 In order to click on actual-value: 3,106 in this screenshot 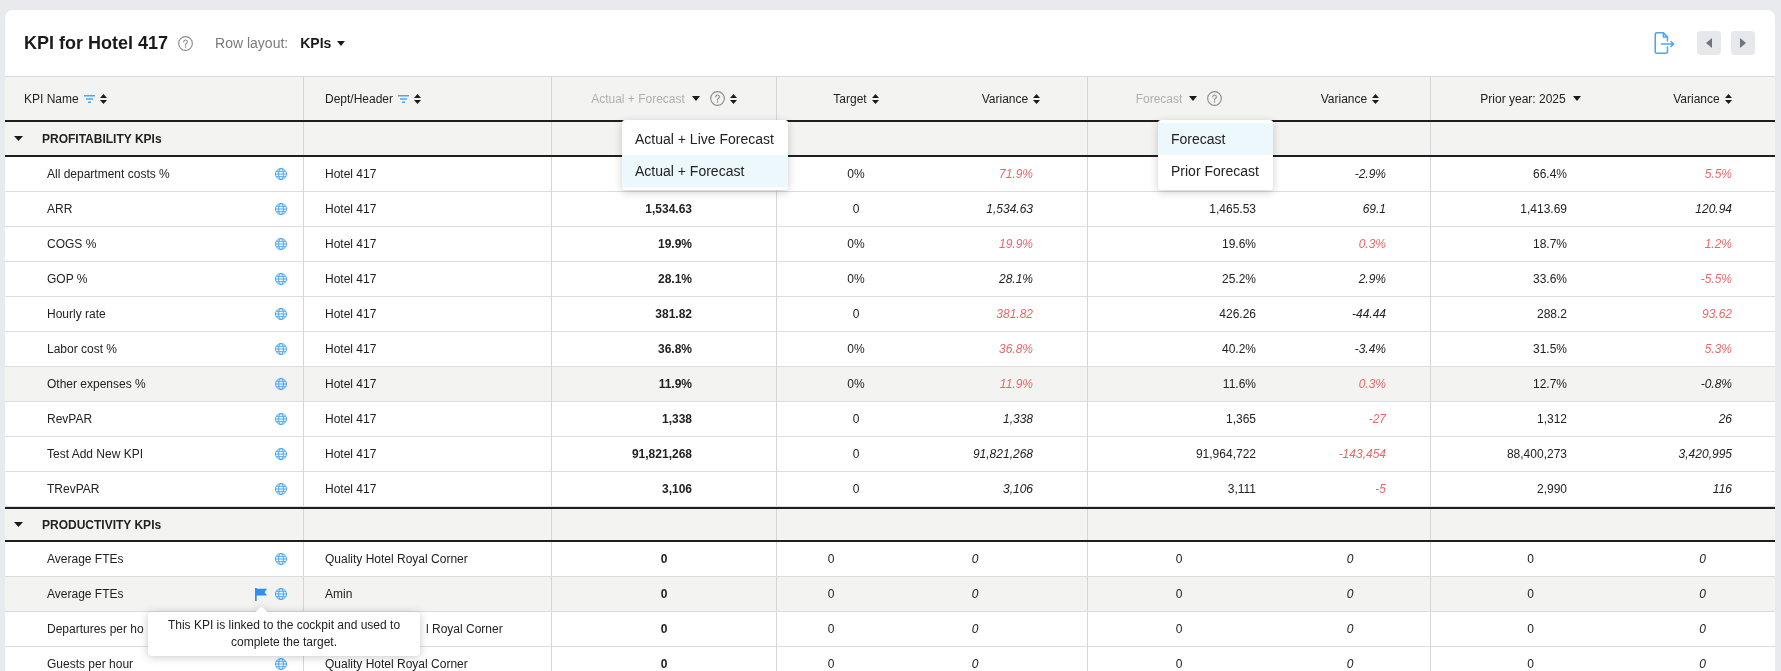, I will do `click(676, 489)`.